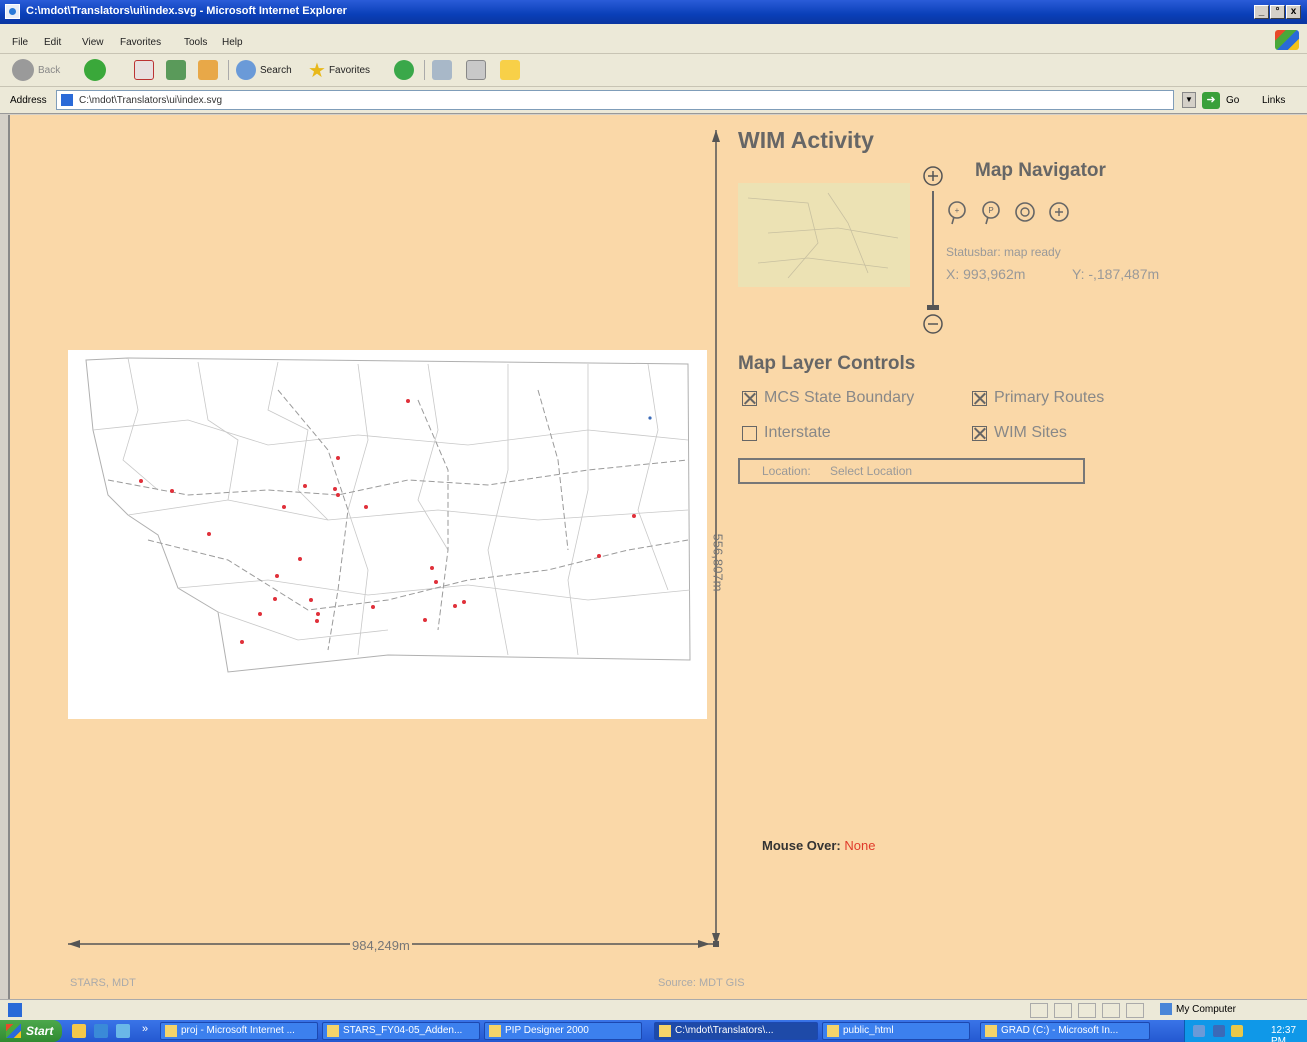 The height and width of the screenshot is (1042, 1307). I want to click on location-select: Location: Select Location, so click(911, 471).